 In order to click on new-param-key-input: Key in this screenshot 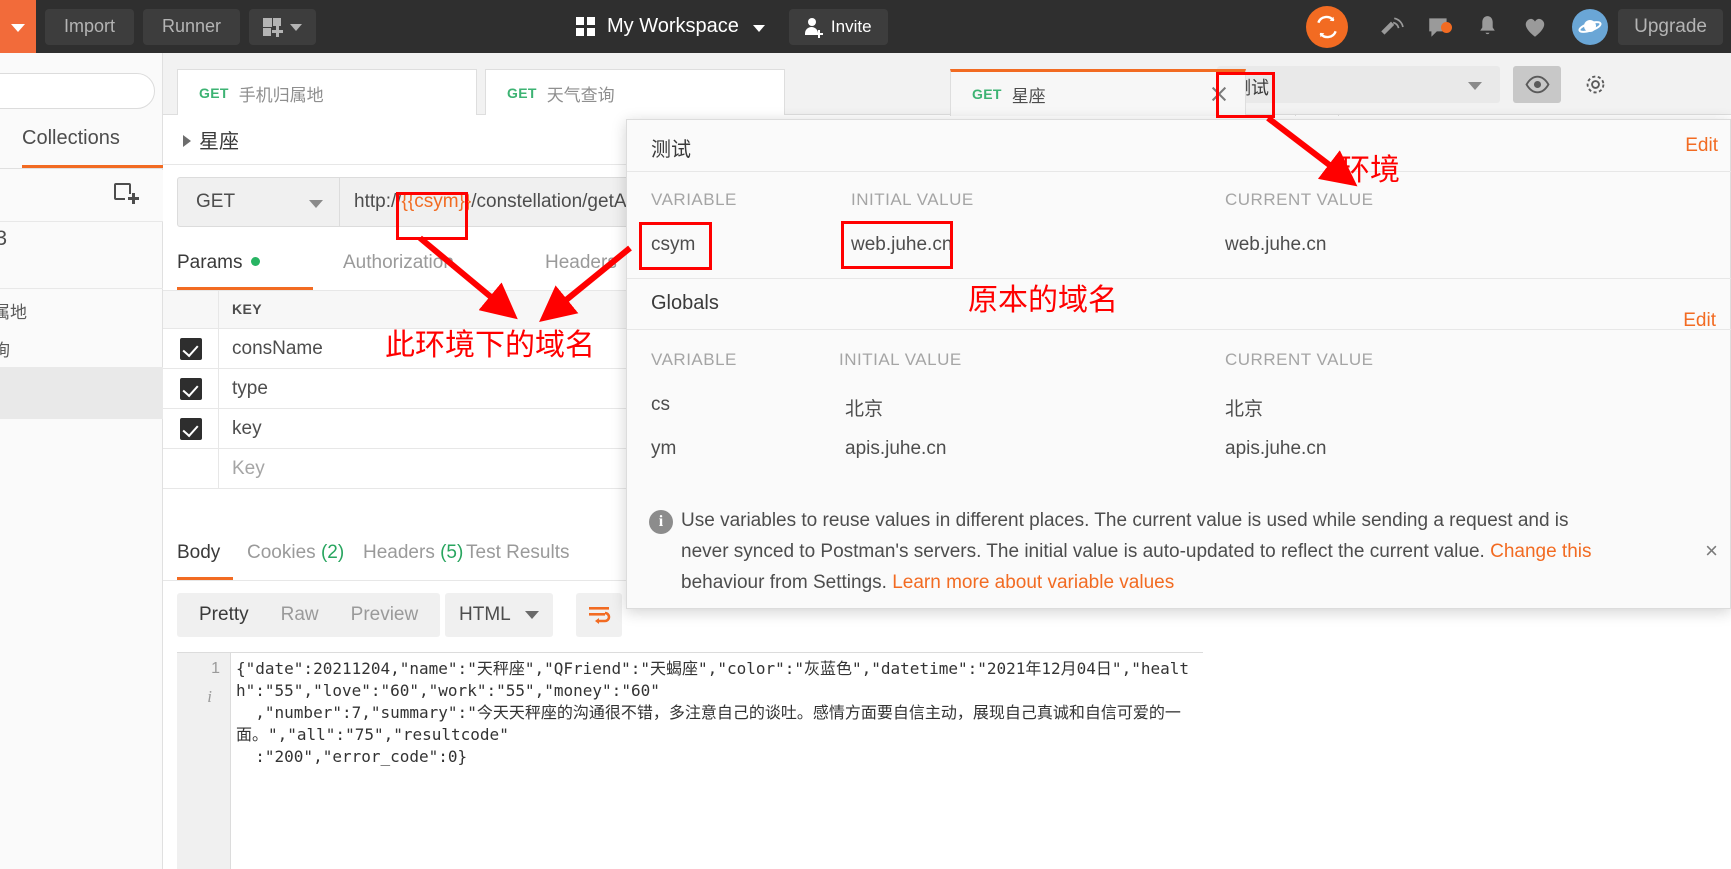, I will do `click(420, 469)`.